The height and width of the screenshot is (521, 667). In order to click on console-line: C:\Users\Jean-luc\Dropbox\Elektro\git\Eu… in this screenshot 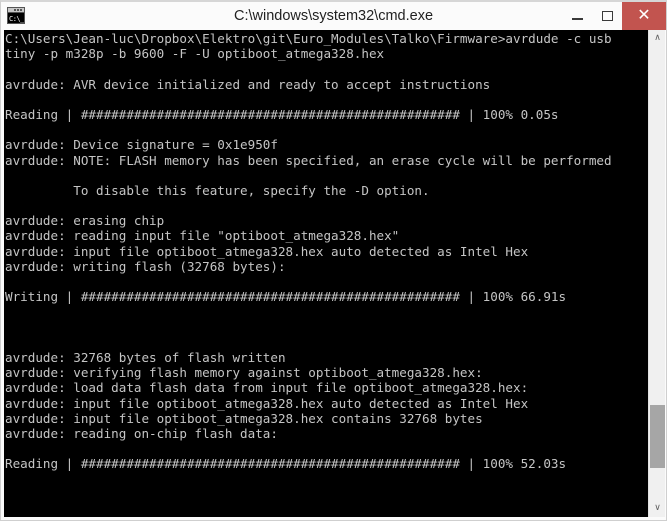, I will do `click(308, 38)`.